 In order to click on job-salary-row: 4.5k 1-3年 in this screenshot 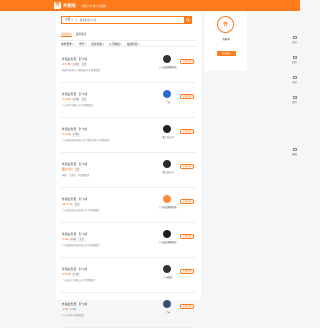, I will do `click(70, 309)`.